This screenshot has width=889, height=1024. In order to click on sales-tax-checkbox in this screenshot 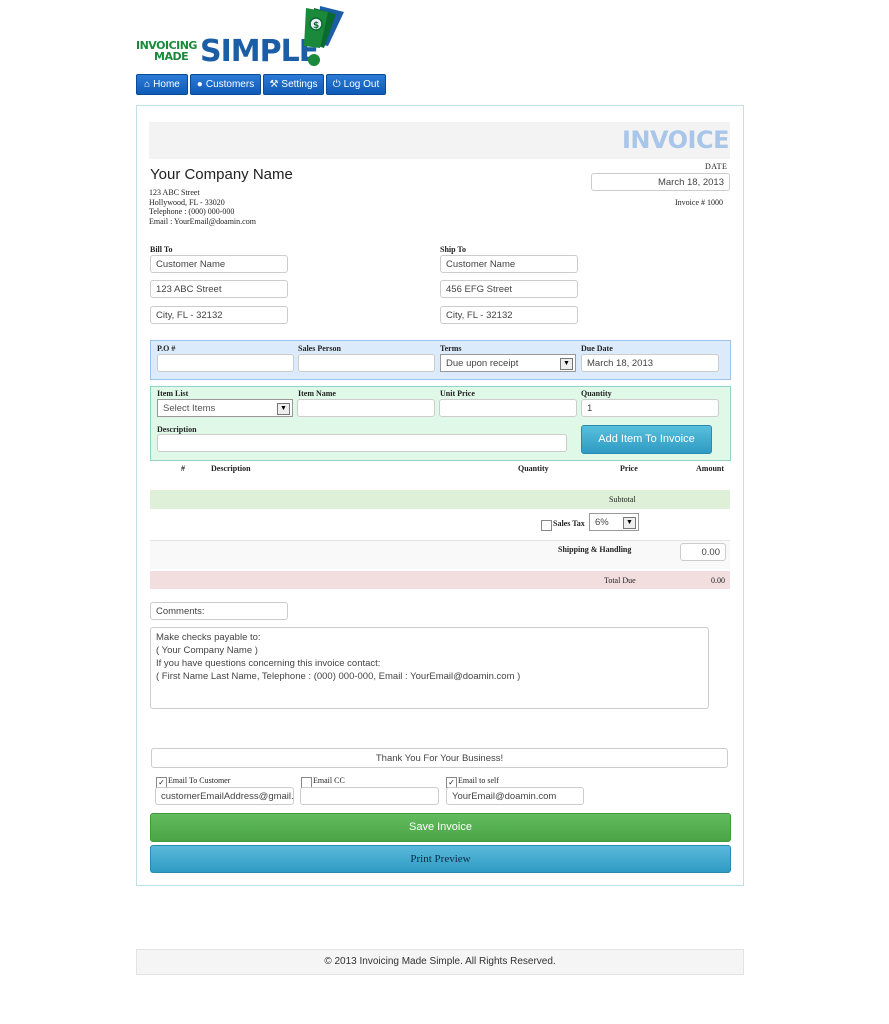, I will do `click(546, 525)`.